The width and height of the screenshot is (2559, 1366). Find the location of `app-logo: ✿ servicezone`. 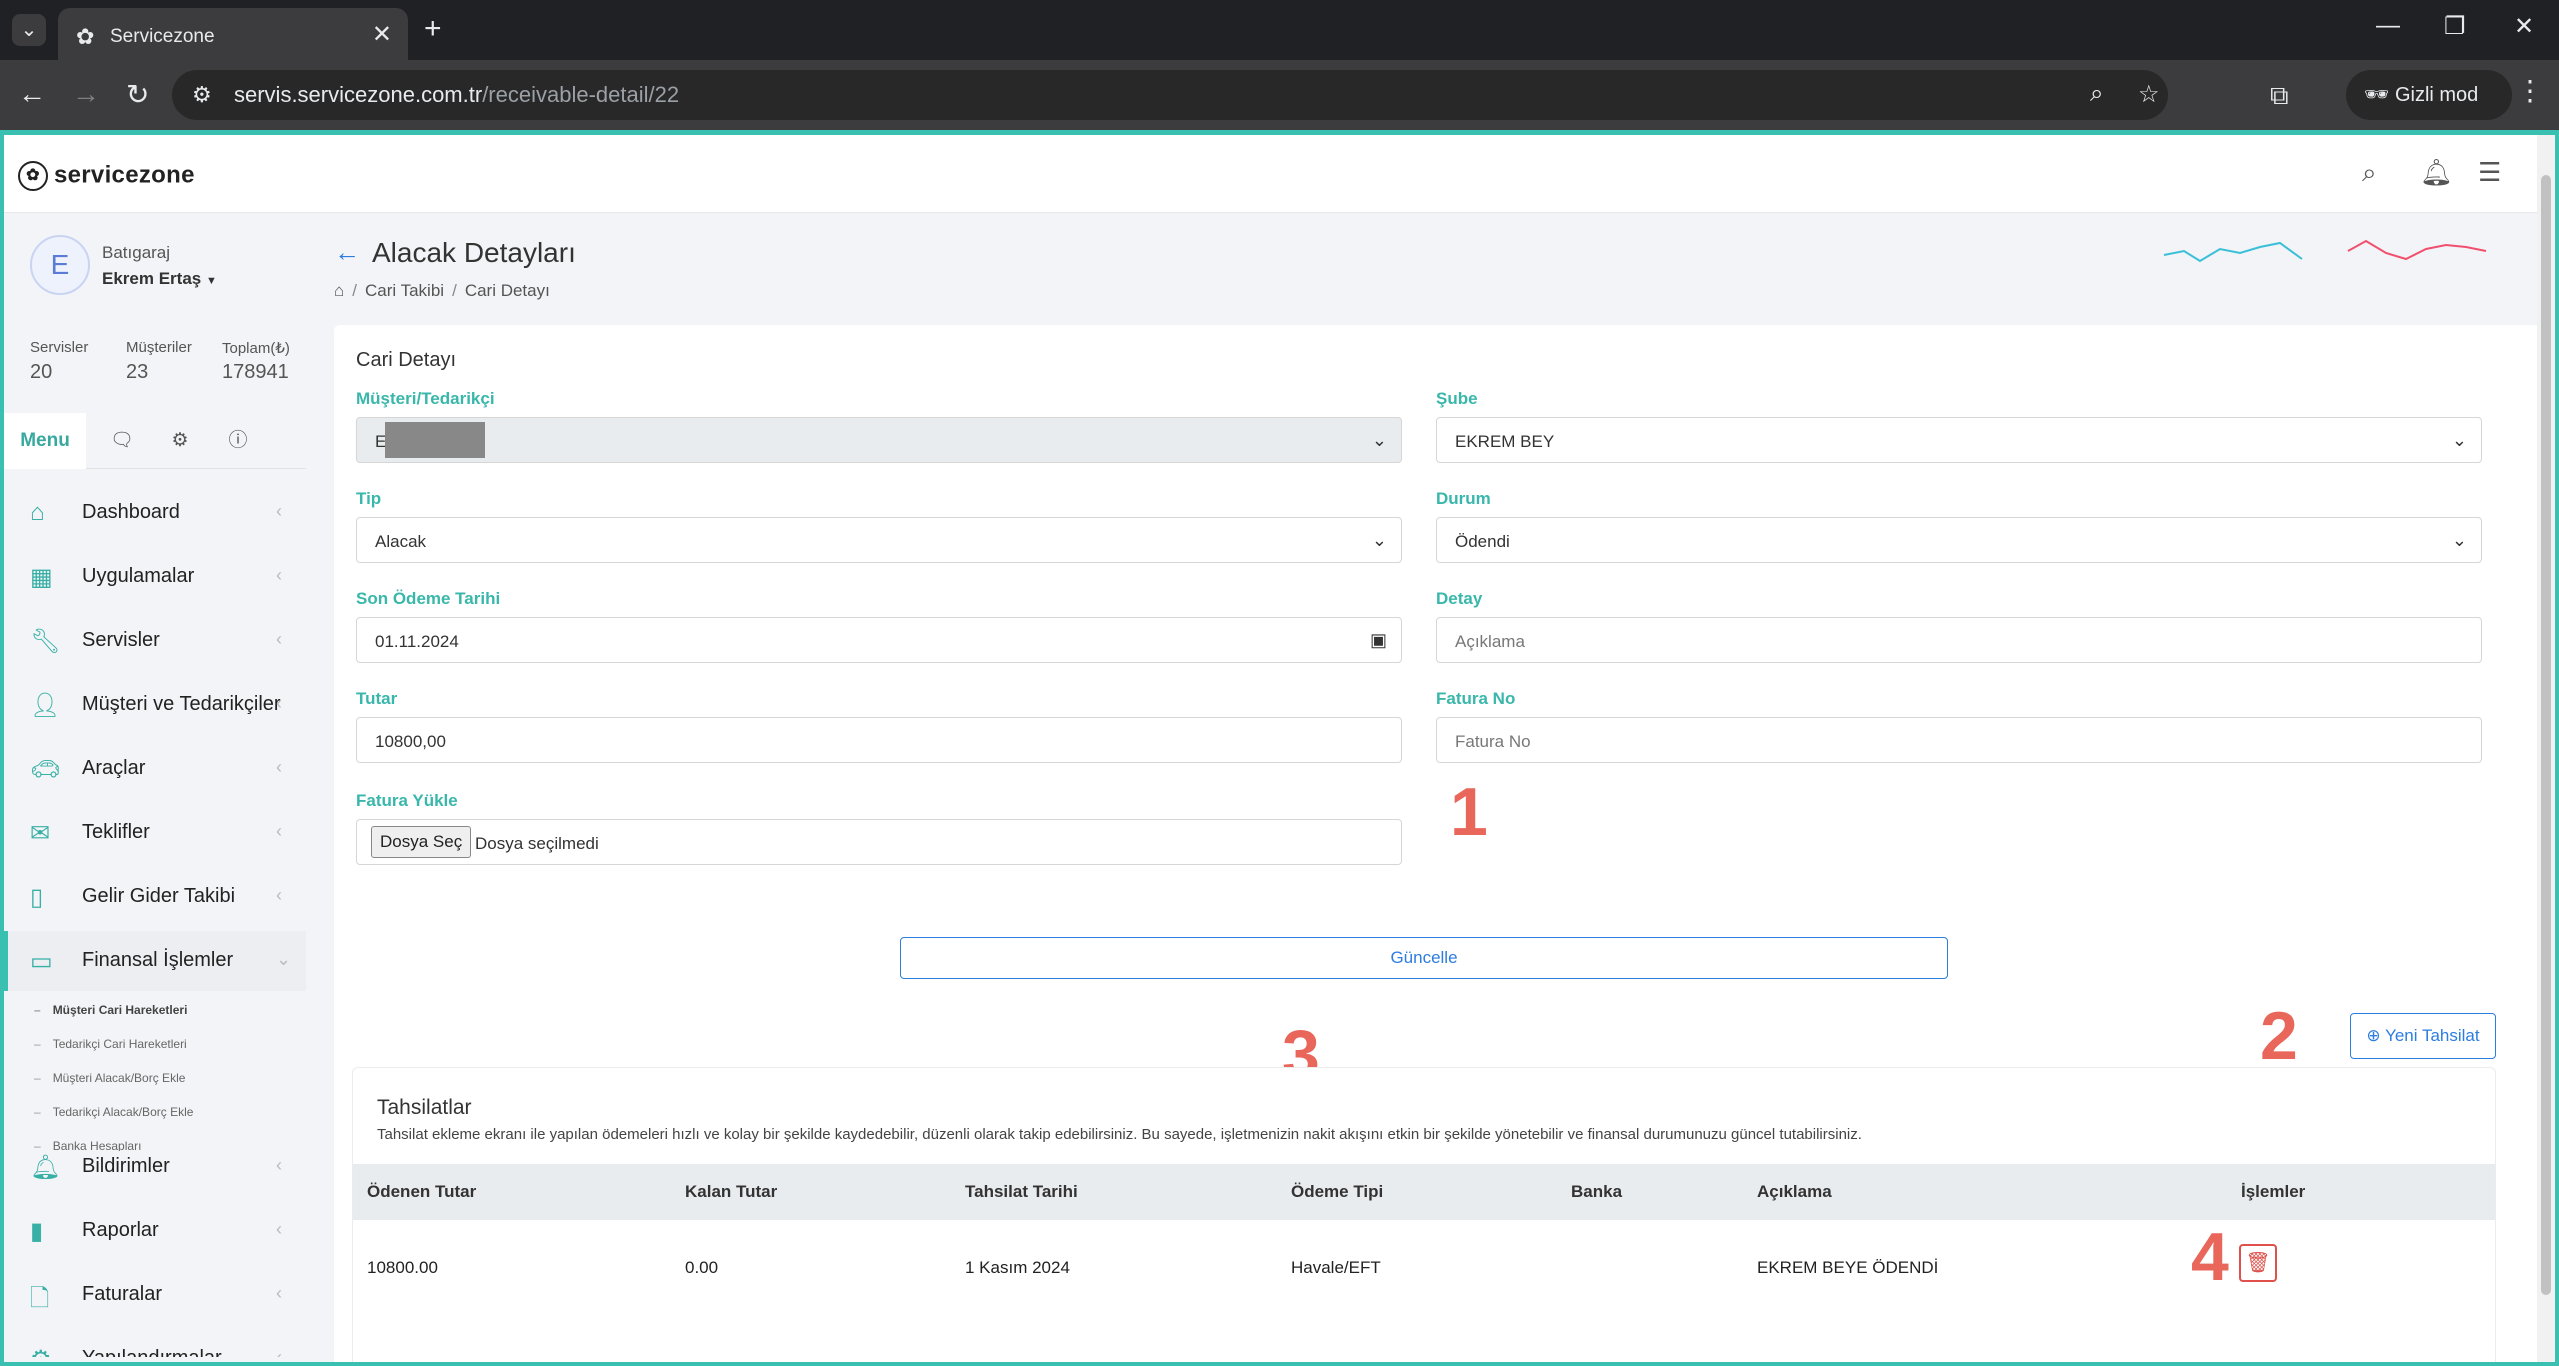

app-logo: ✿ servicezone is located at coordinates (106, 176).